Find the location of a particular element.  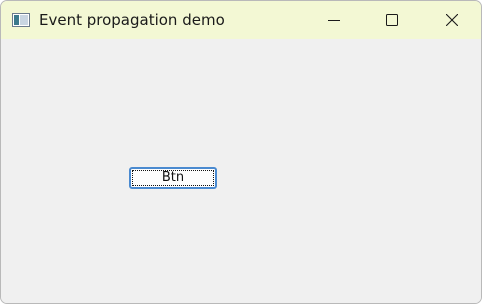

close-icon is located at coordinates (452, 20).